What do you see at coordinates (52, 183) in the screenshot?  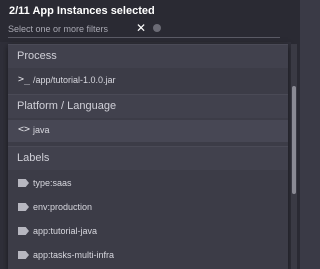 I see `option-label: type:saas` at bounding box center [52, 183].